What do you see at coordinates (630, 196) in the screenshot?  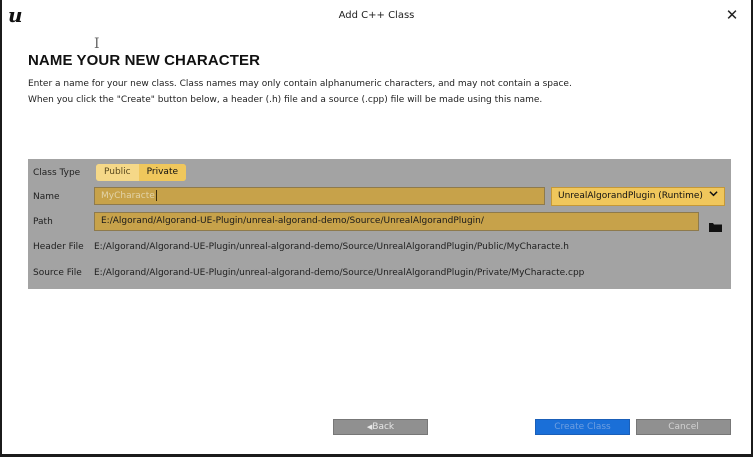 I see `module-dropdown-value: UnrealAlgorandPlugin (Runtime)` at bounding box center [630, 196].